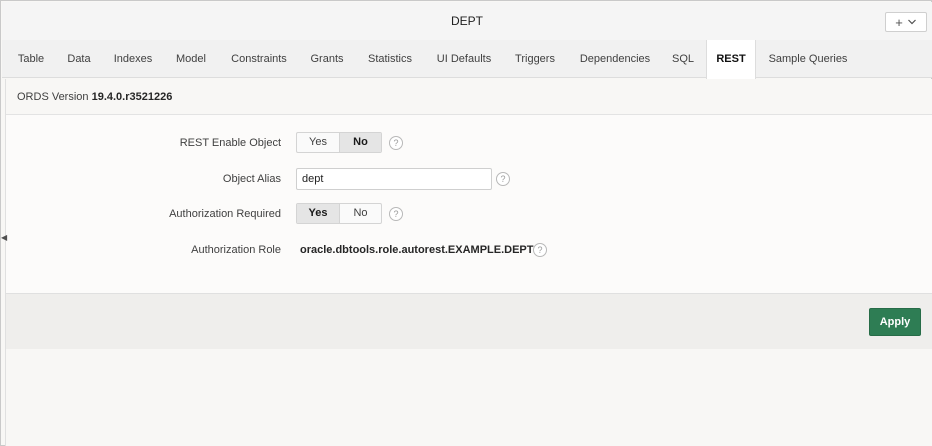  Describe the element at coordinates (259, 59) in the screenshot. I see `tab-constraints: Constraints` at that location.